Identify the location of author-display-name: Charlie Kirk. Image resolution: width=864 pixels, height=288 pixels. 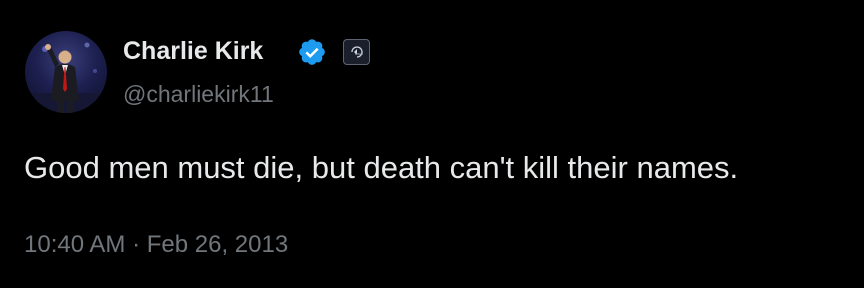
(193, 51).